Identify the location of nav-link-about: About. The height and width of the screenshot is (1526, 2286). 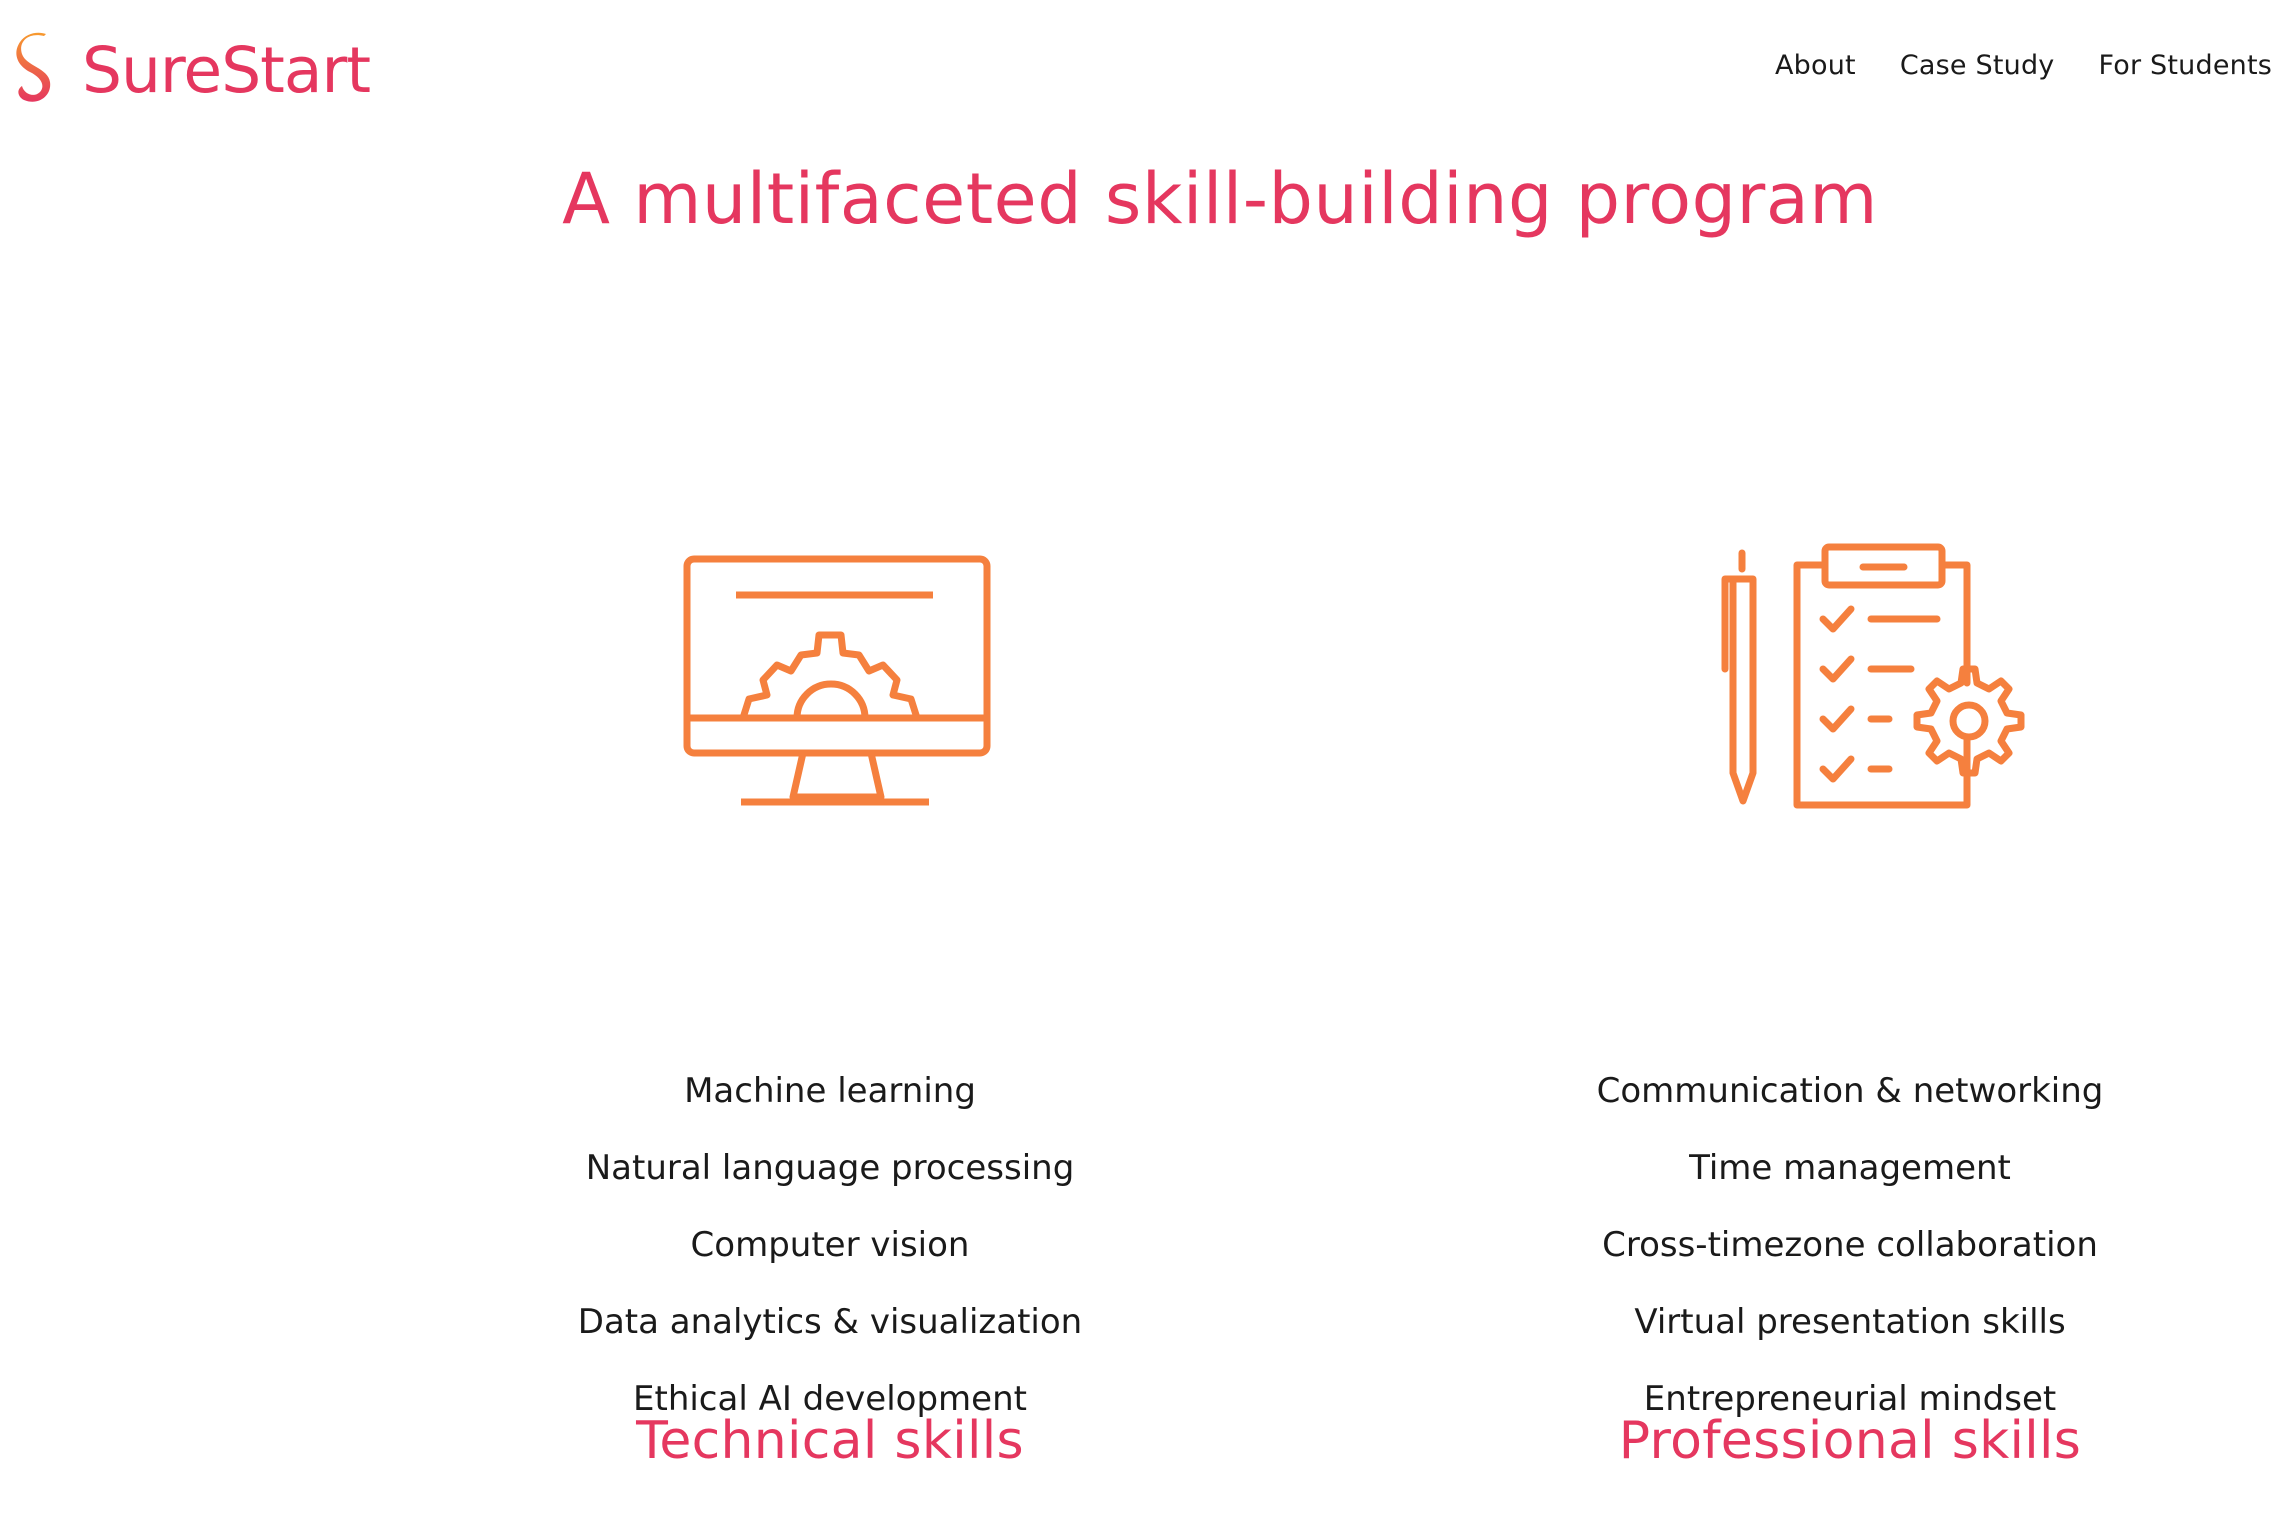
(1815, 65).